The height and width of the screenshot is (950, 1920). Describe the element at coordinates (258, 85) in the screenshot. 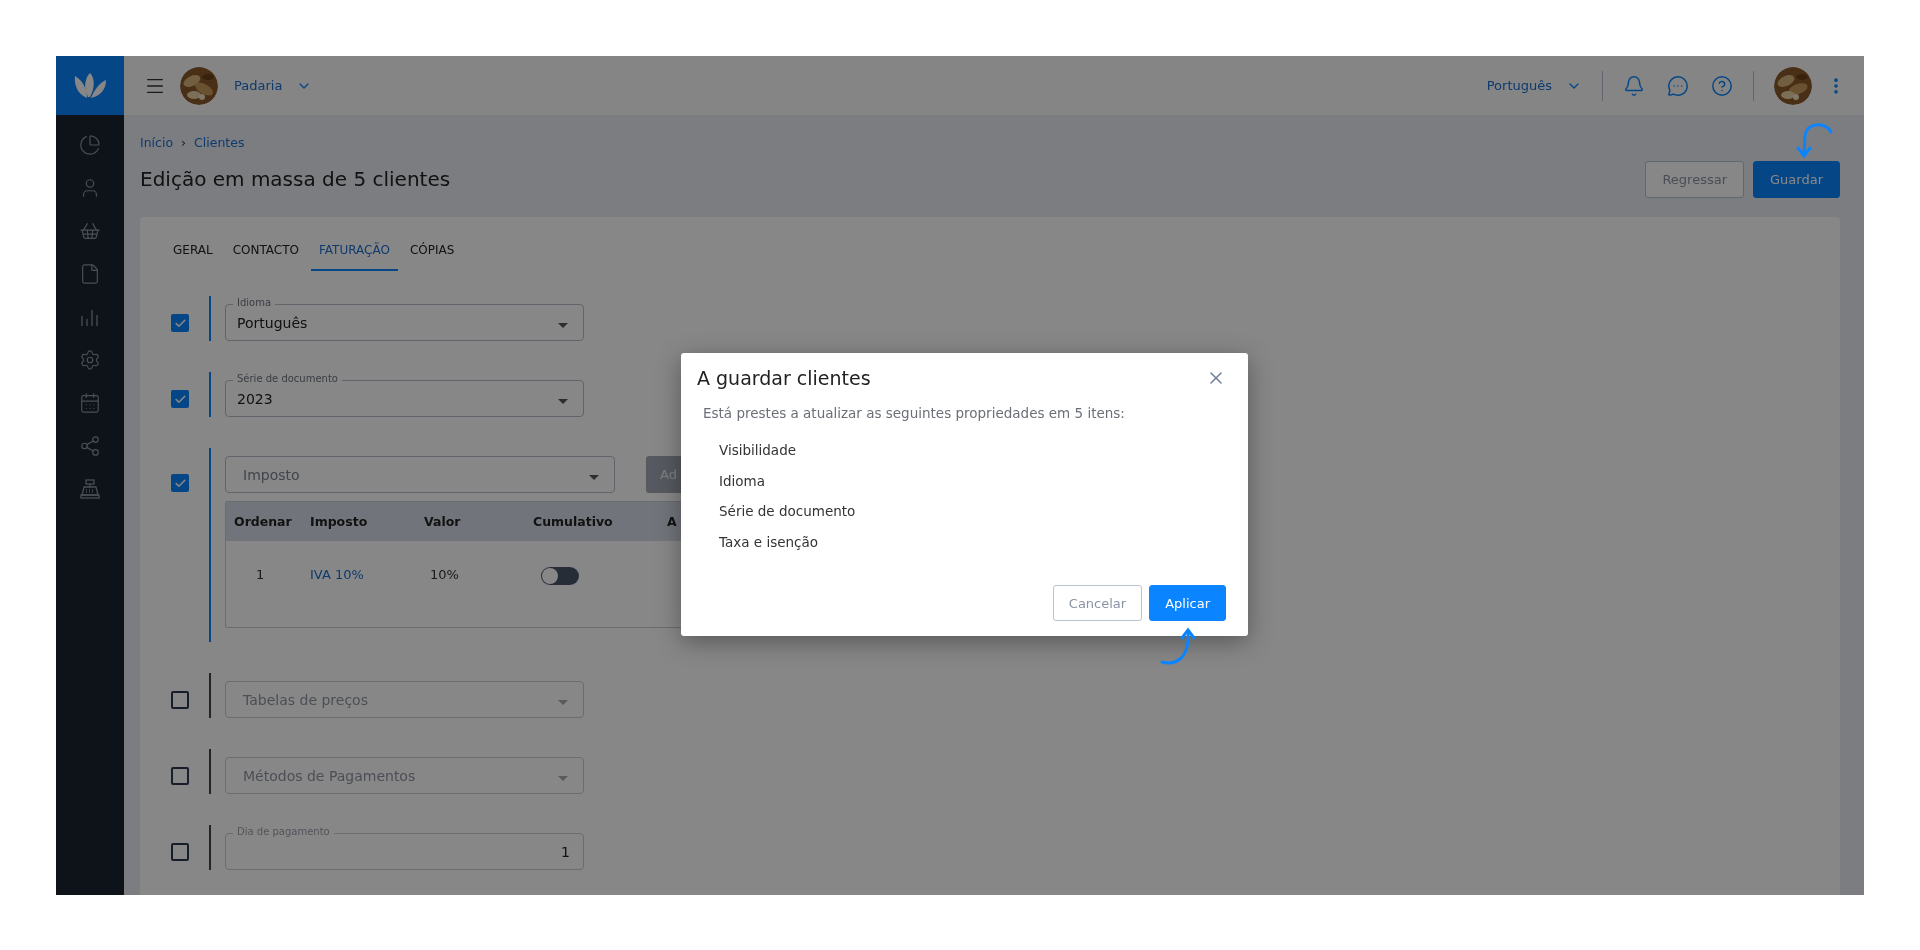

I see `company-name: Padaria` at that location.